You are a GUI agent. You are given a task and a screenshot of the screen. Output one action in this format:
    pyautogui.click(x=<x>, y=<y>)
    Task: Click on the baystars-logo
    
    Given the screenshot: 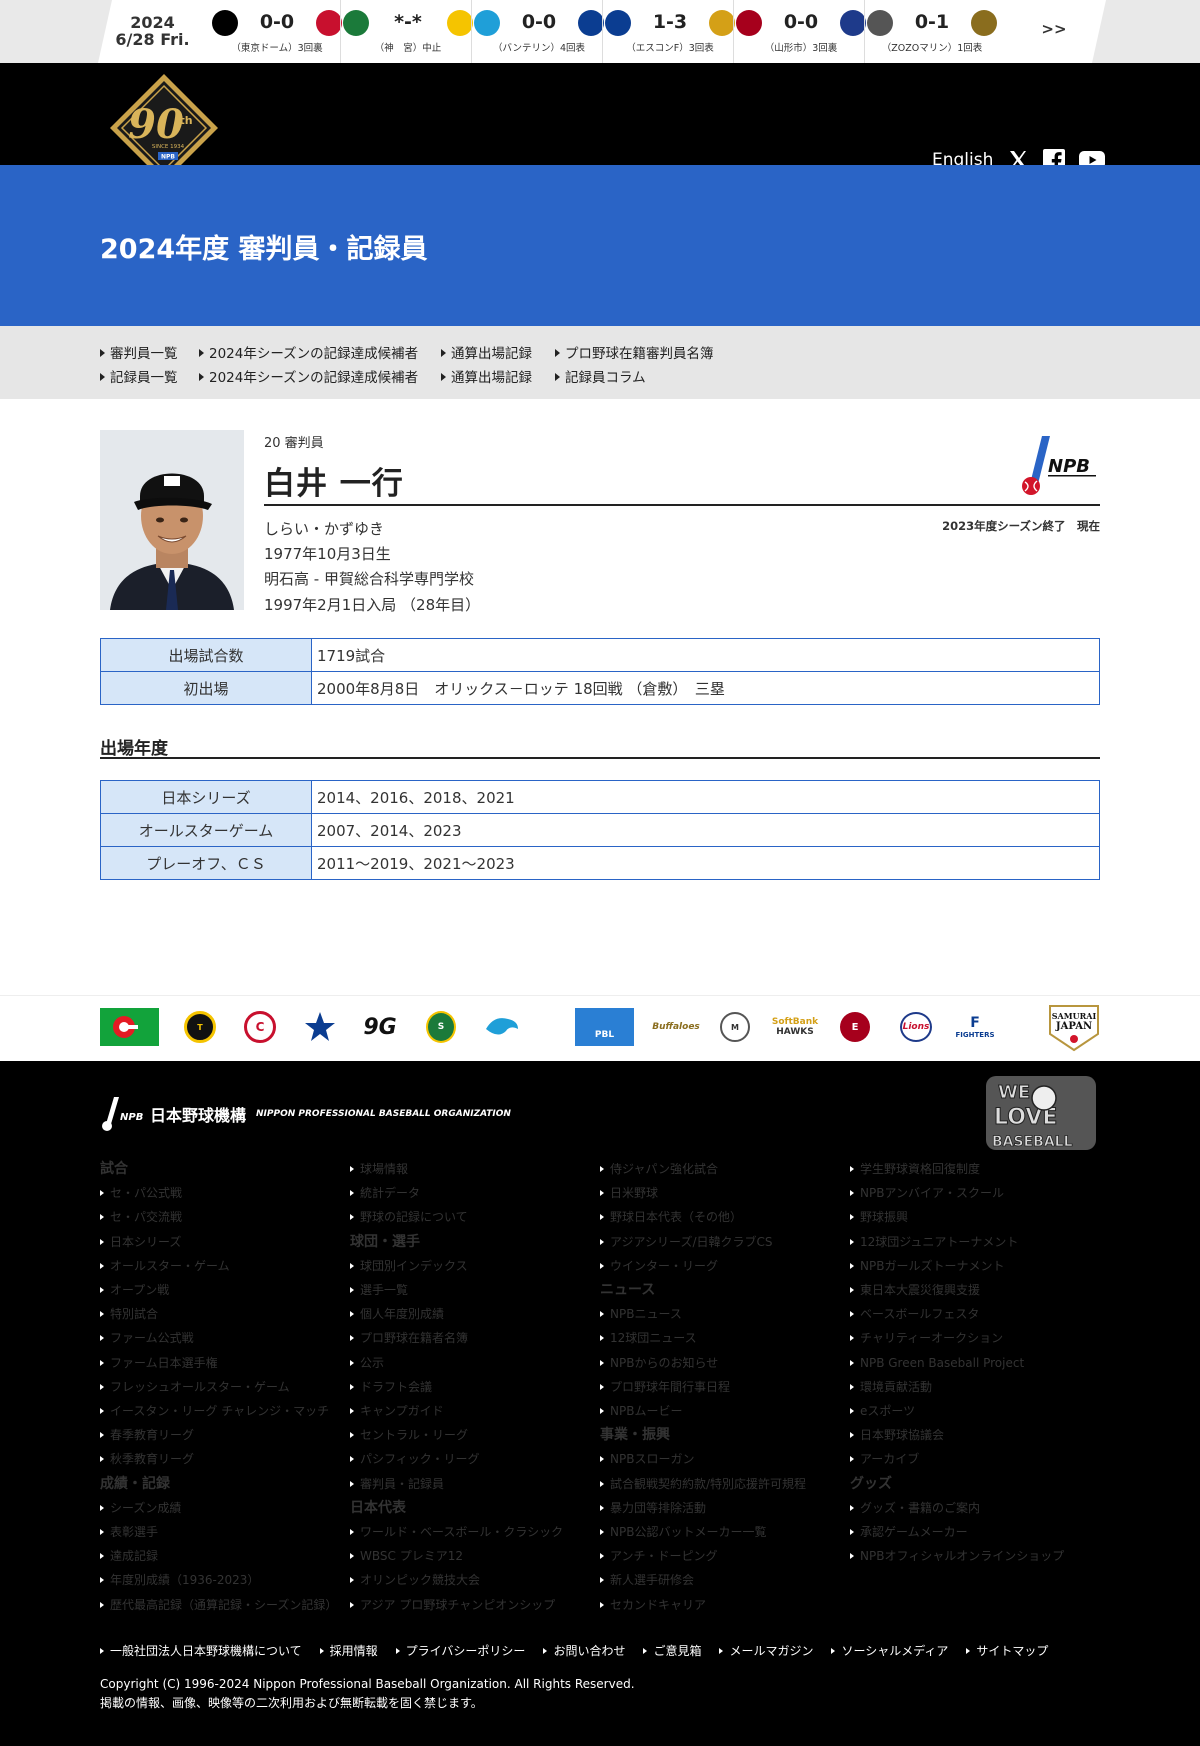 What is the action you would take?
    pyautogui.click(x=320, y=1027)
    